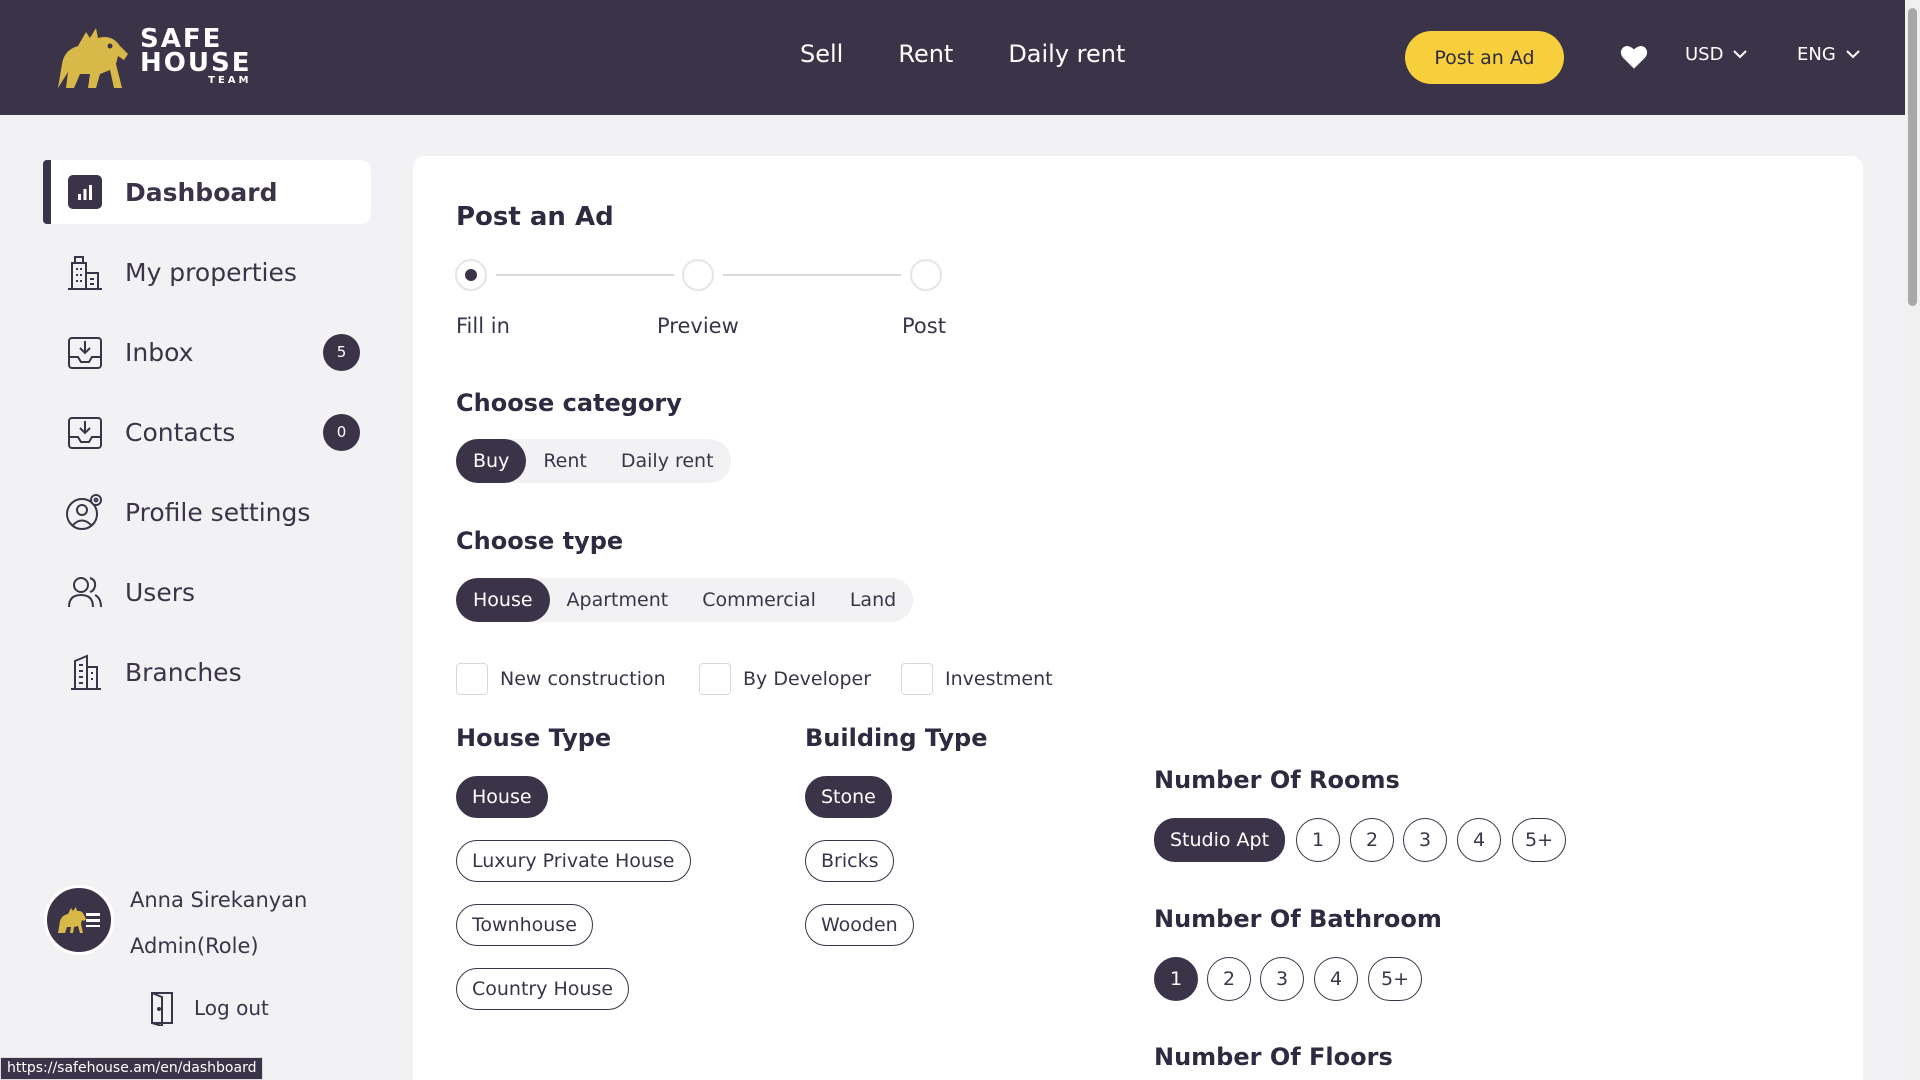 Image resolution: width=1920 pixels, height=1080 pixels. I want to click on type-option-apartment: Apartment, so click(618, 600).